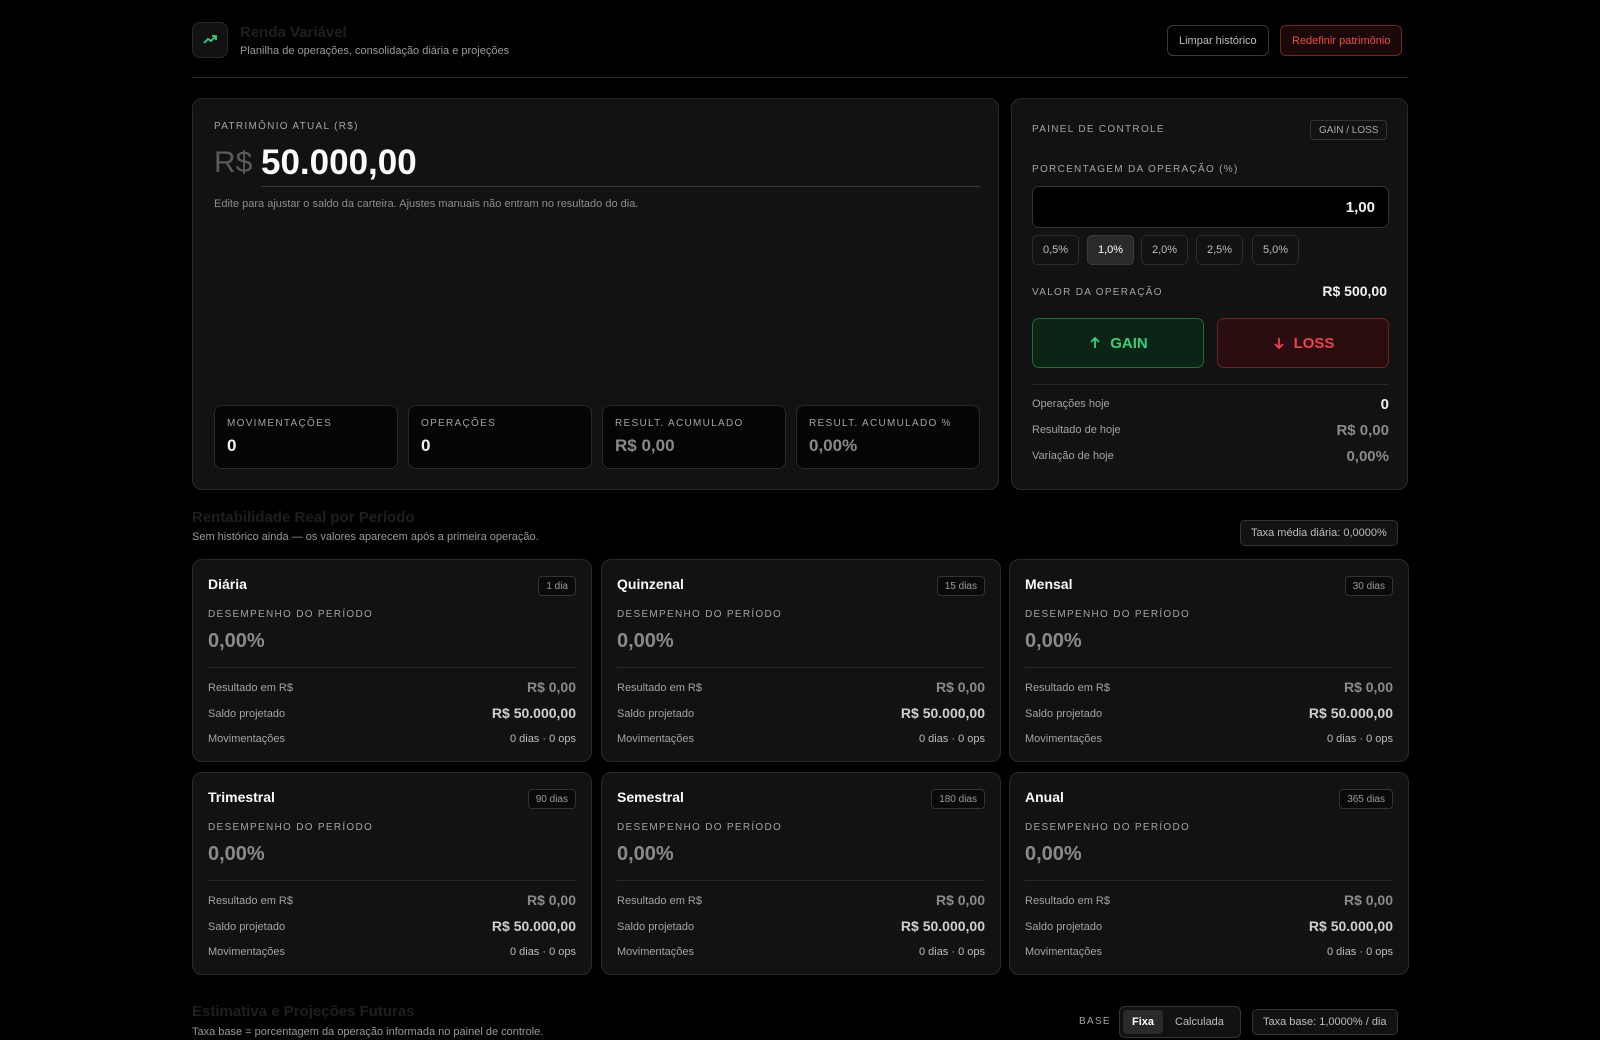  What do you see at coordinates (551, 799) in the screenshot?
I see `period-days-badge: 90 dias` at bounding box center [551, 799].